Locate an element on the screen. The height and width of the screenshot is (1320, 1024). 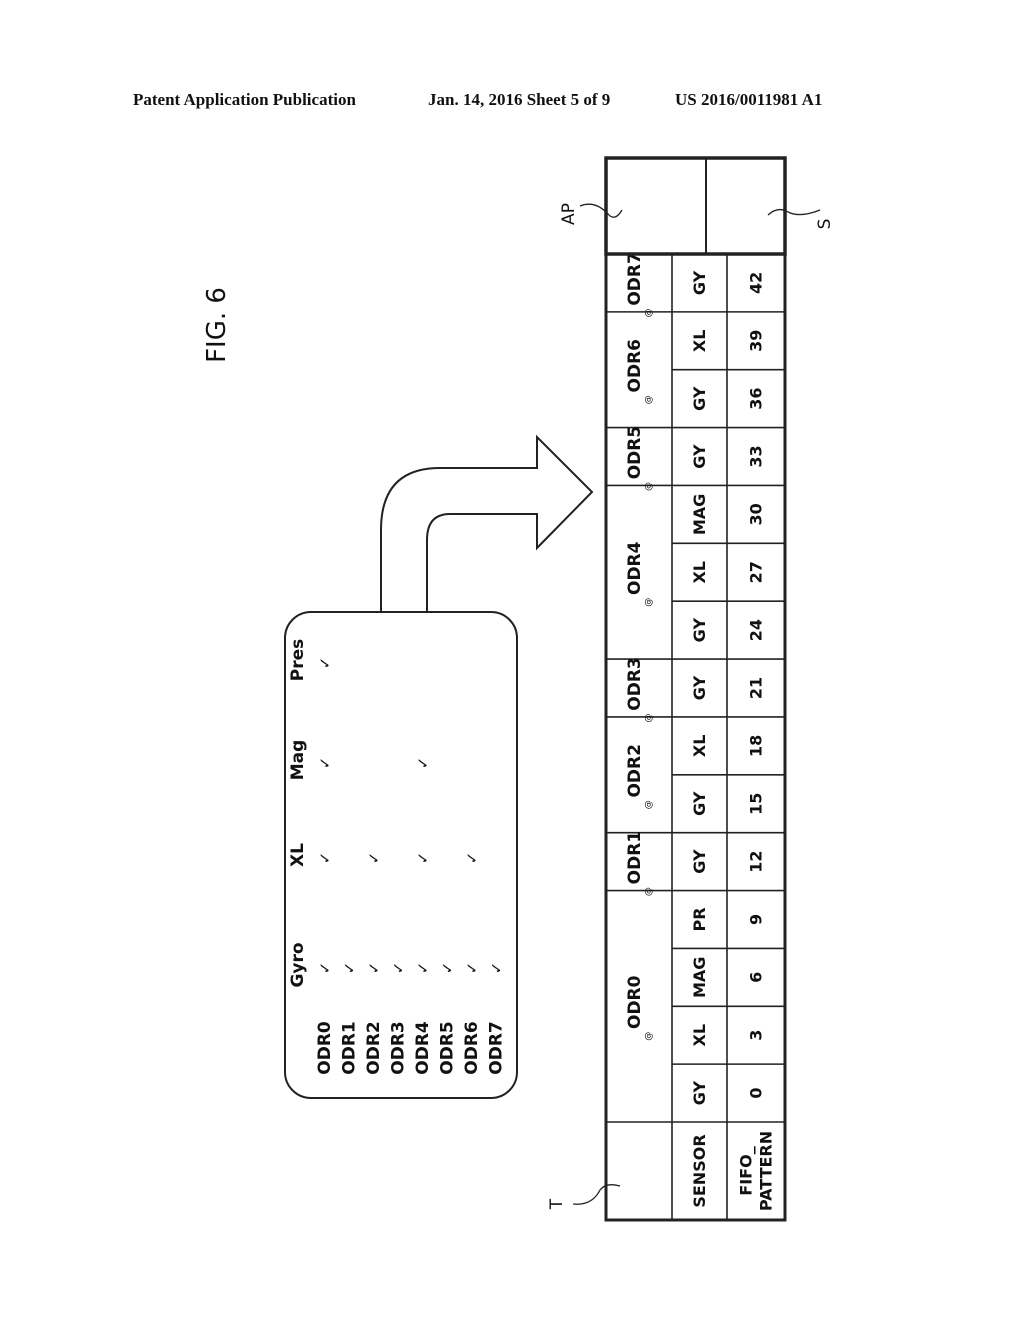
pattern-cell: 42 is located at coordinates (756, 283).